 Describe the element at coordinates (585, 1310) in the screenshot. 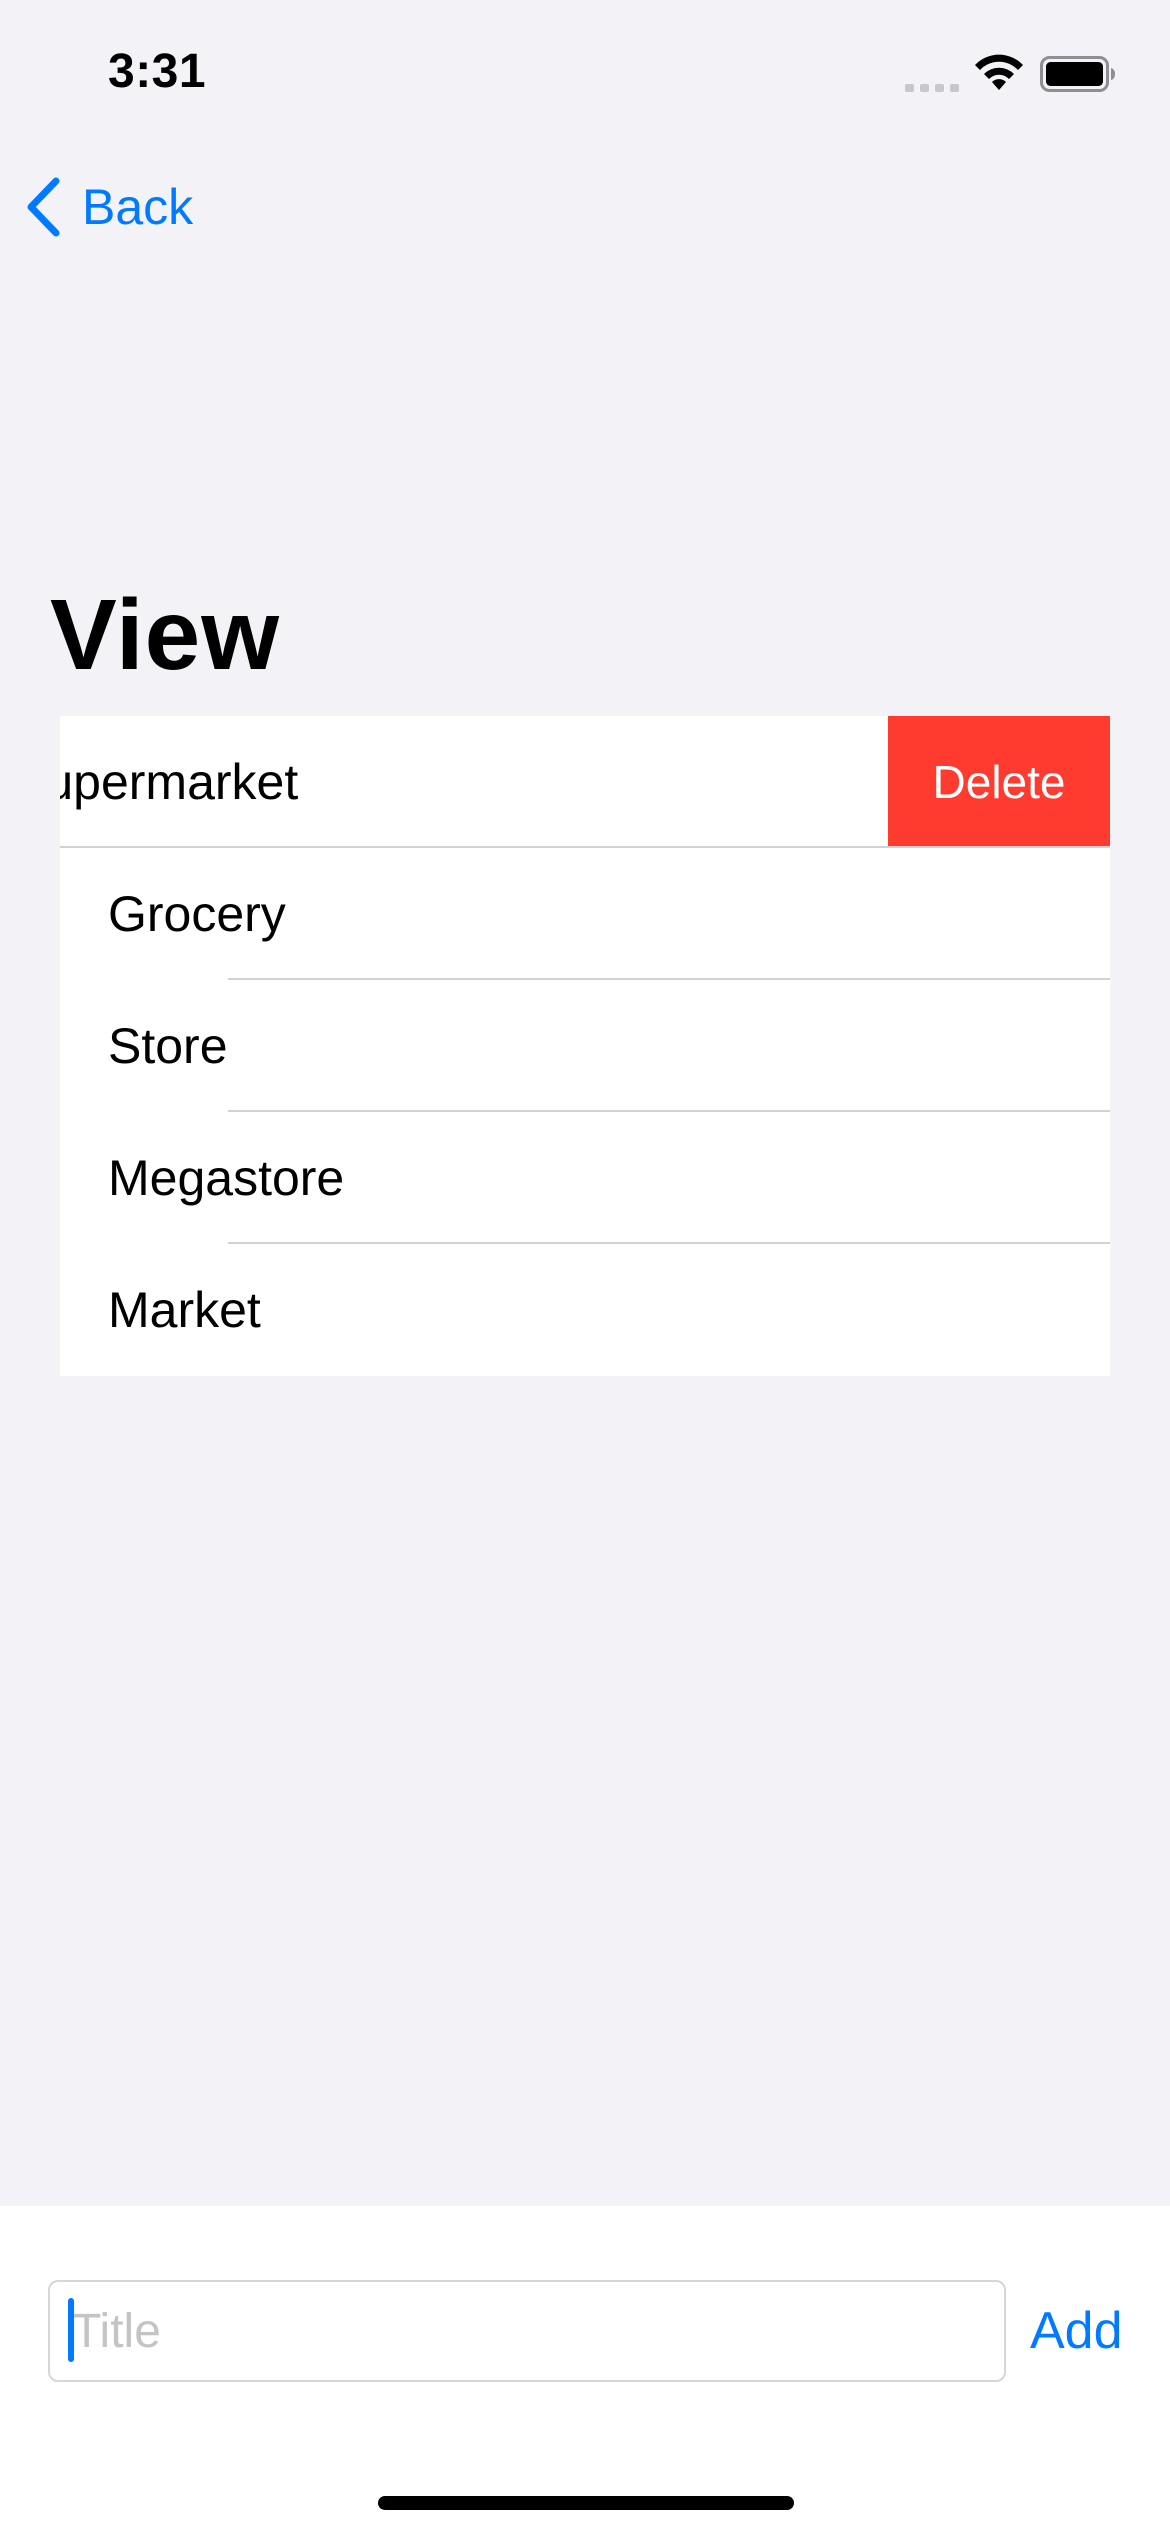

I see `list-item: Market` at that location.